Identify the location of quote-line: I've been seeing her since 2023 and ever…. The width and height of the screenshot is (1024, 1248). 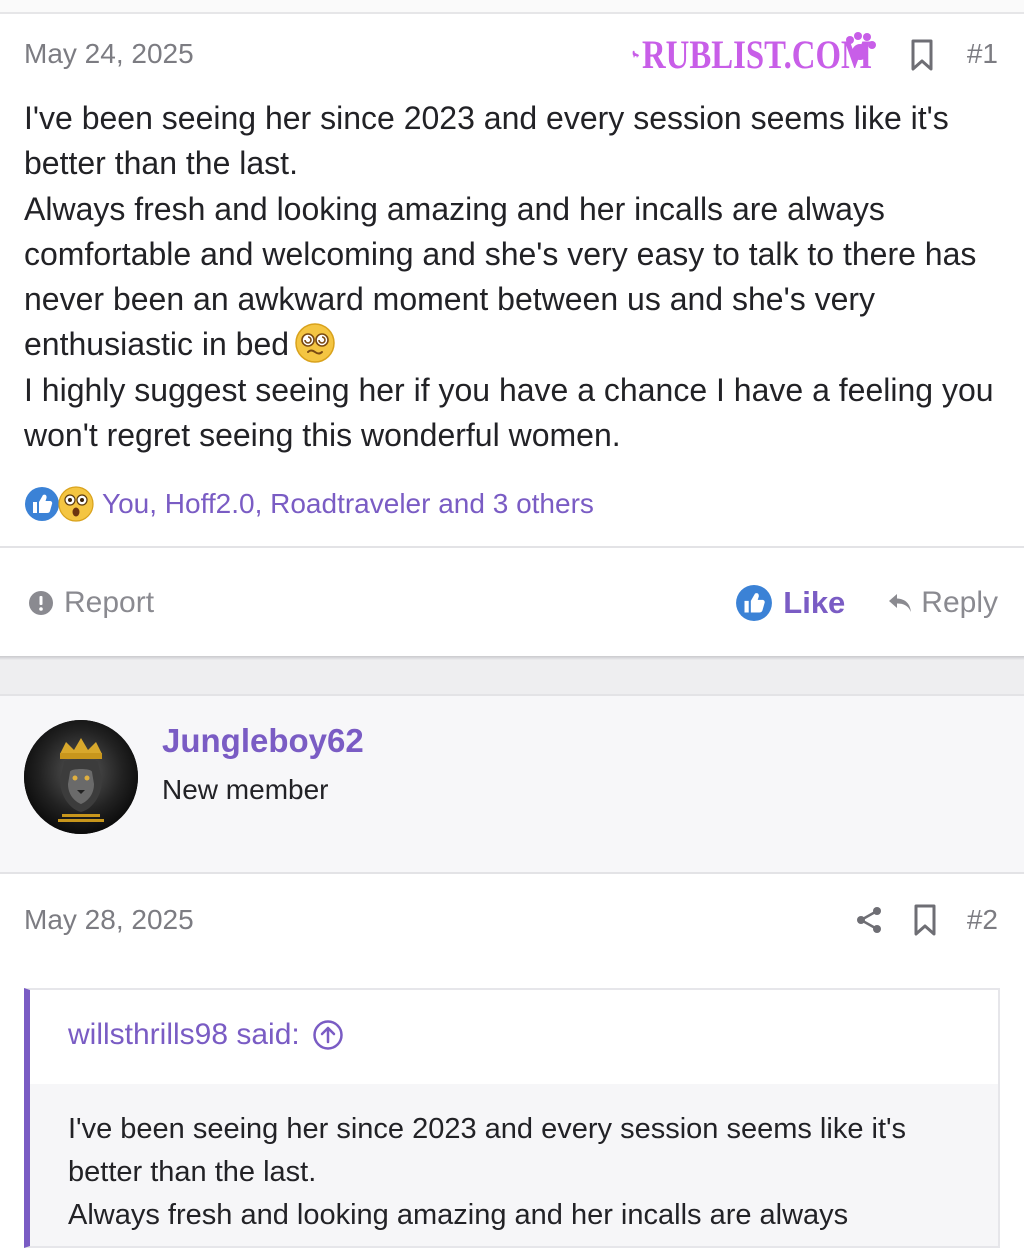
(487, 1150).